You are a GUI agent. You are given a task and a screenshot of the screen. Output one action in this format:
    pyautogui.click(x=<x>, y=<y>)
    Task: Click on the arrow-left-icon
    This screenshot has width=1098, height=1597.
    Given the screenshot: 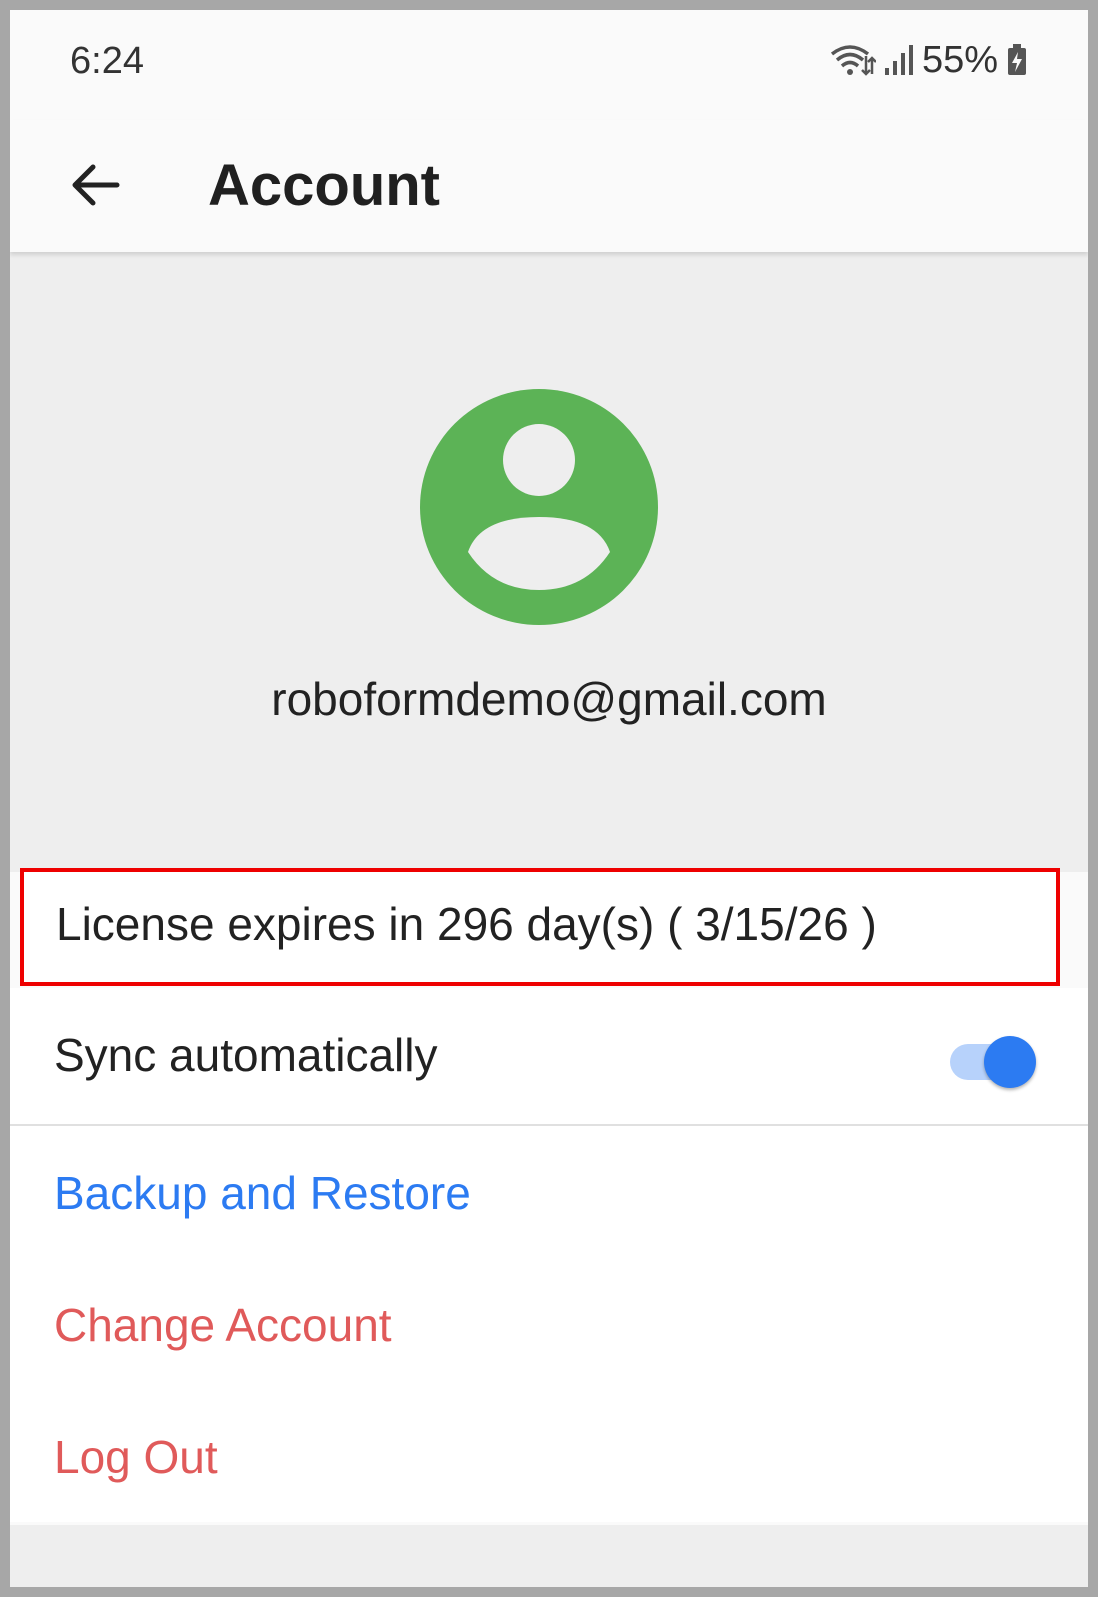 What is the action you would take?
    pyautogui.click(x=96, y=185)
    